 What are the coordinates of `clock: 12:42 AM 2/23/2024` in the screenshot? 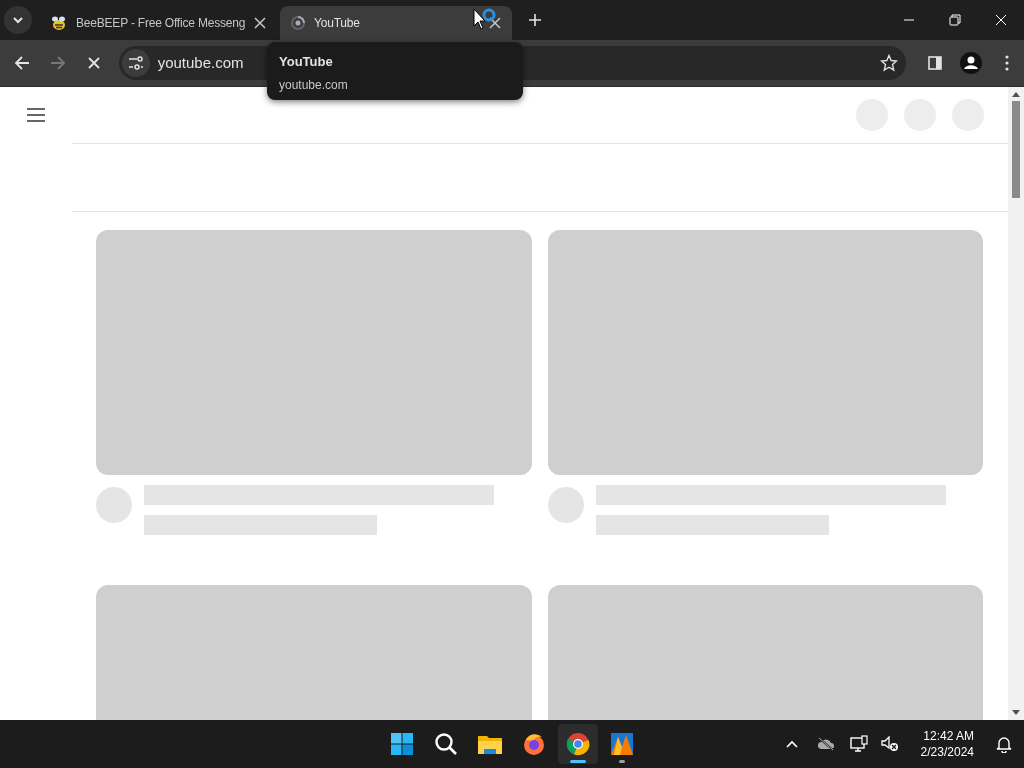 It's located at (947, 744).